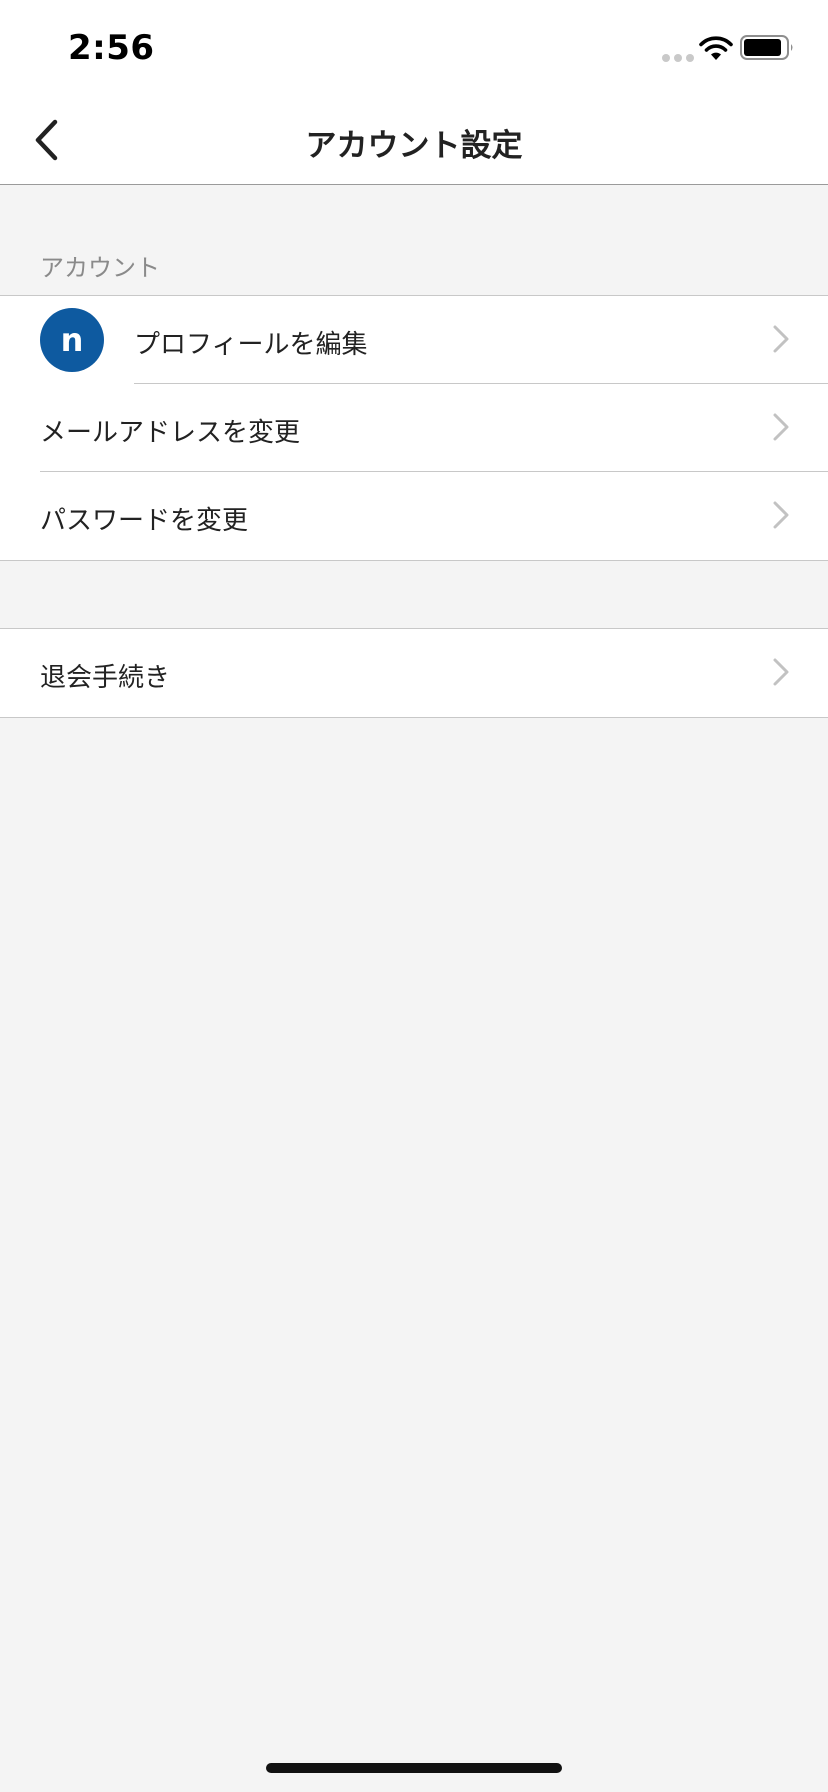  I want to click on avatar: n, so click(72, 340).